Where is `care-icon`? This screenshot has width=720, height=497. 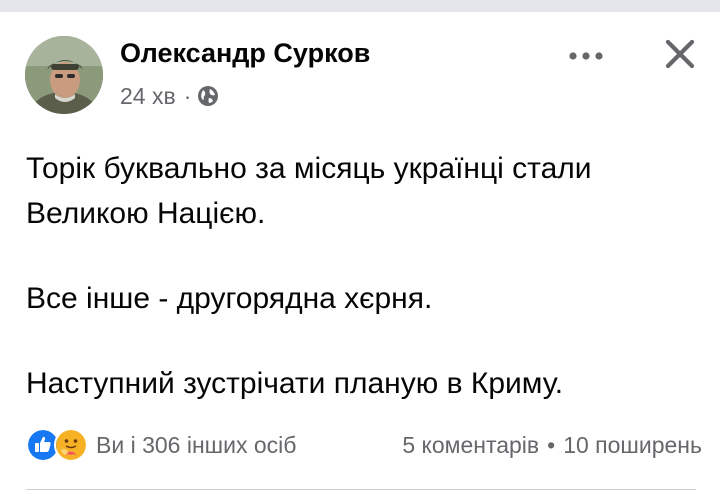 care-icon is located at coordinates (71, 445).